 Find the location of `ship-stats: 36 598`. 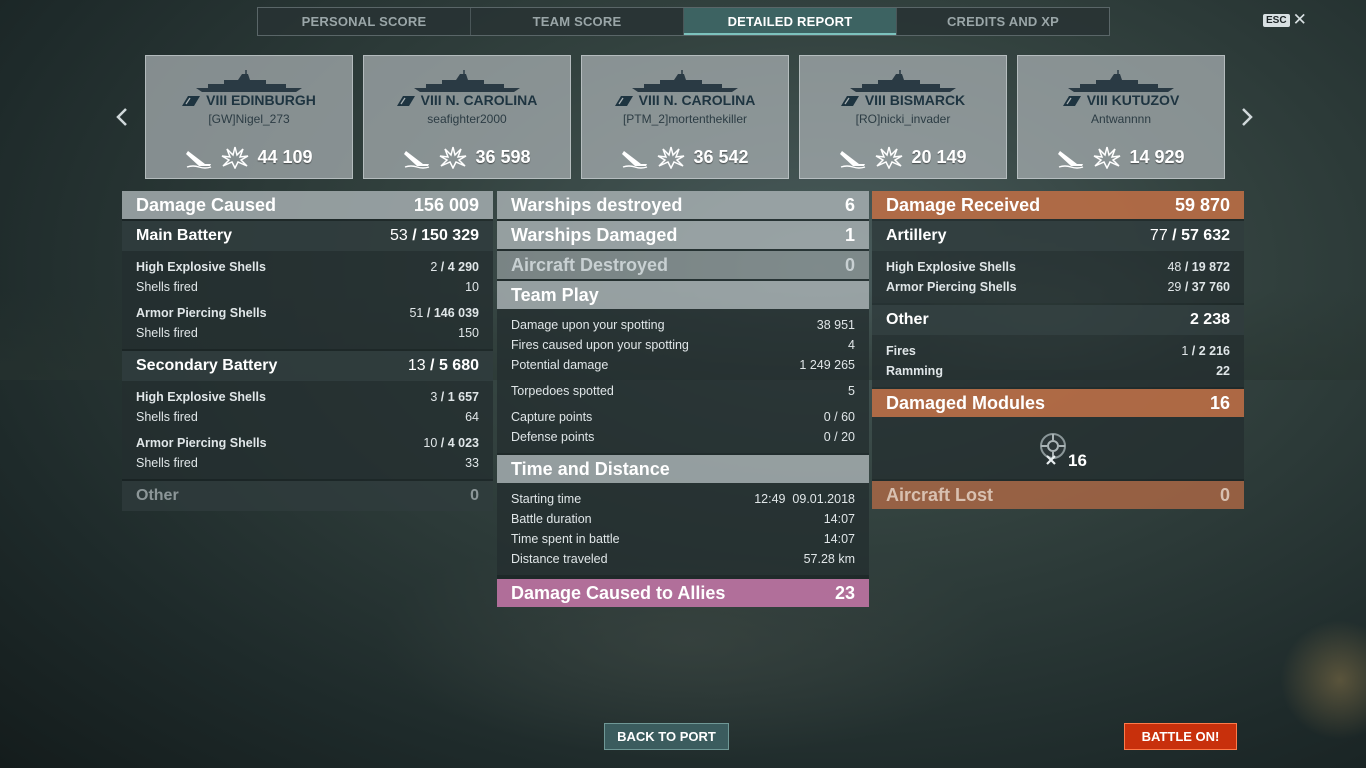

ship-stats: 36 598 is located at coordinates (467, 157).